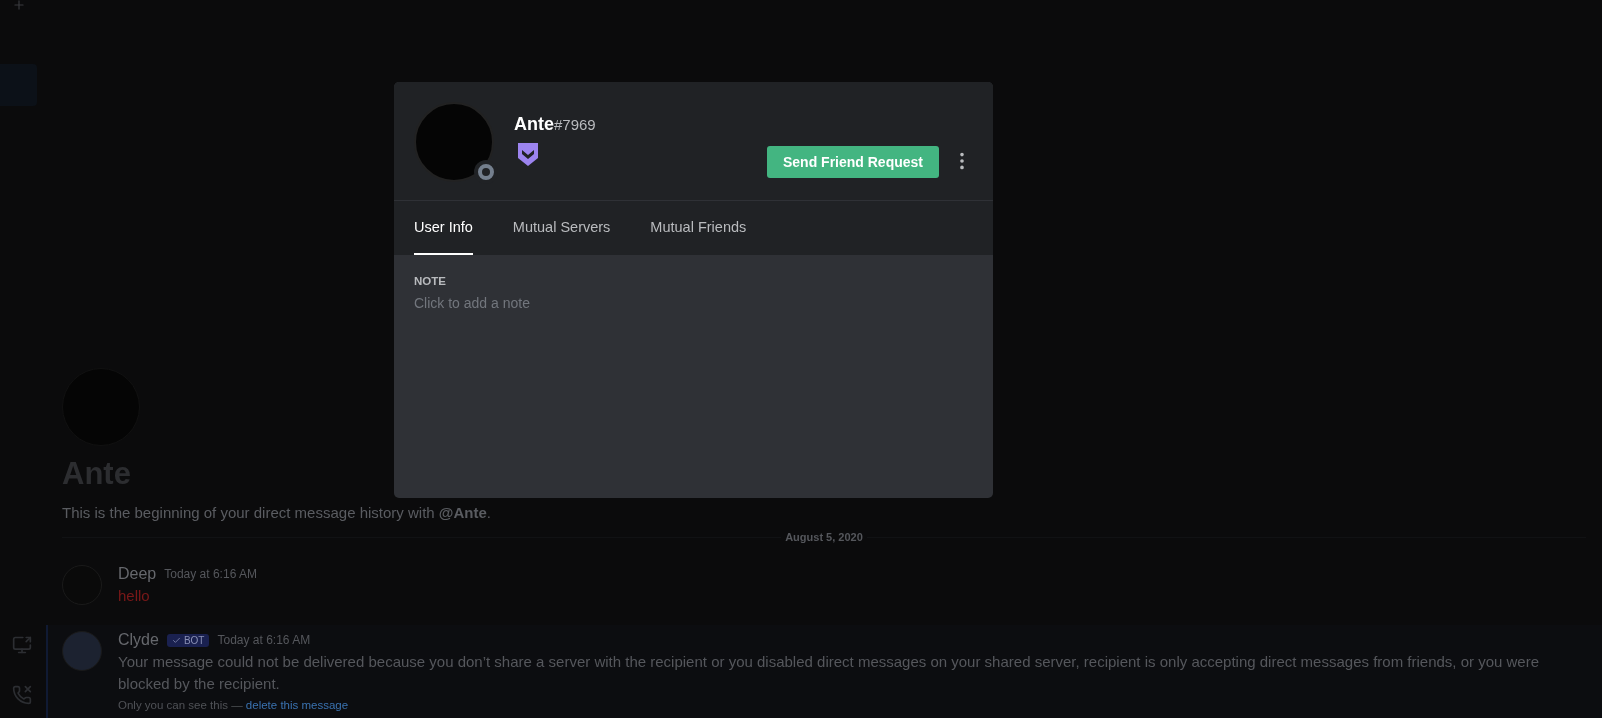  I want to click on note-label: NOTE, so click(430, 281).